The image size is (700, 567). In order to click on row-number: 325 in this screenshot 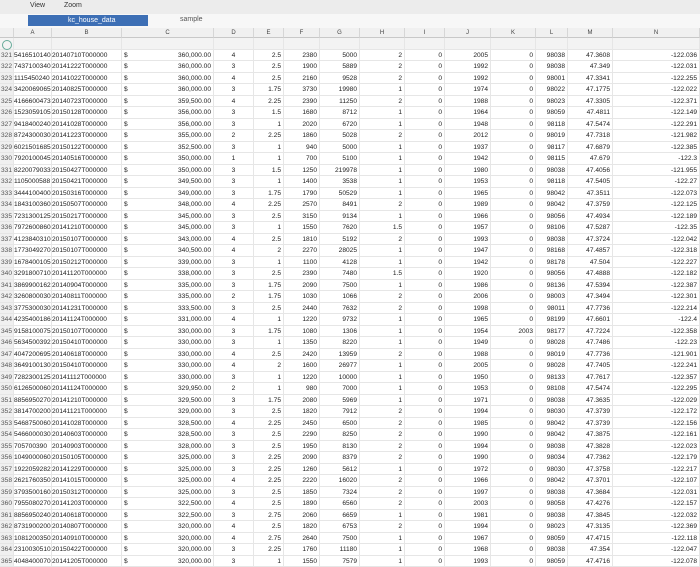, I will do `click(7, 102)`.